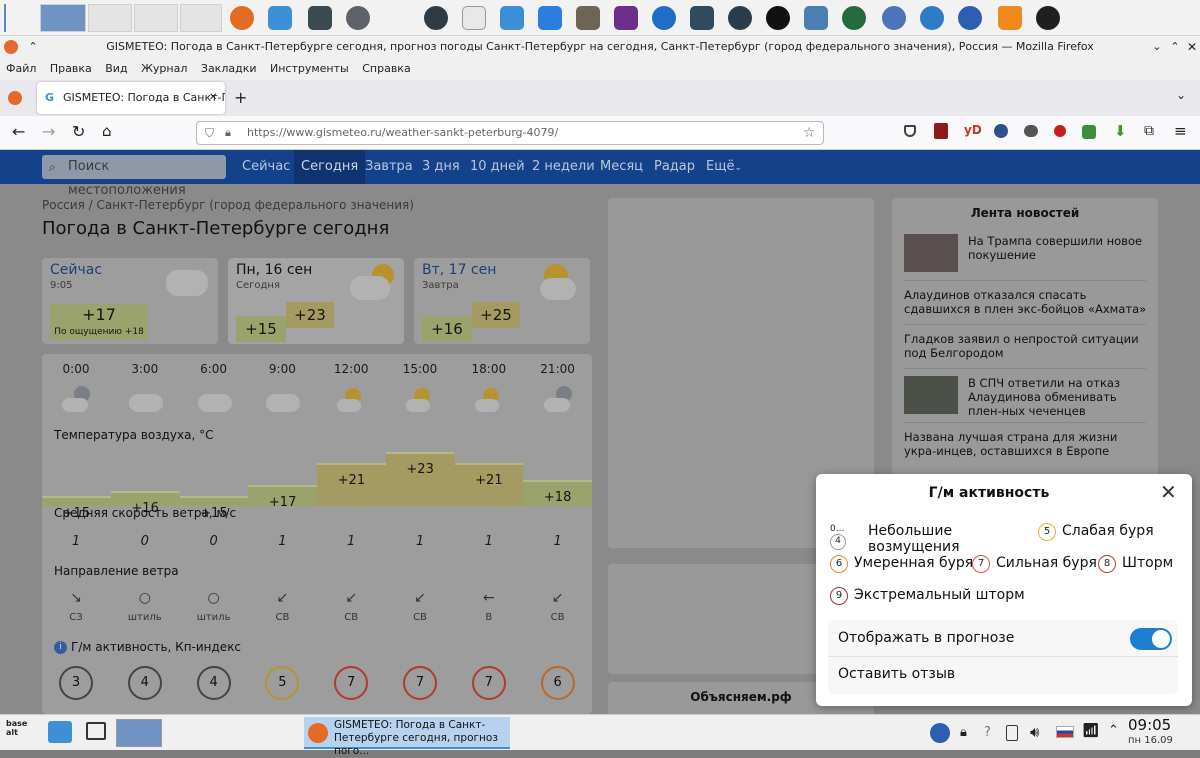 This screenshot has height=758, width=1200. What do you see at coordinates (441, 167) in the screenshot?
I see `nav-3-days: 3 дня` at bounding box center [441, 167].